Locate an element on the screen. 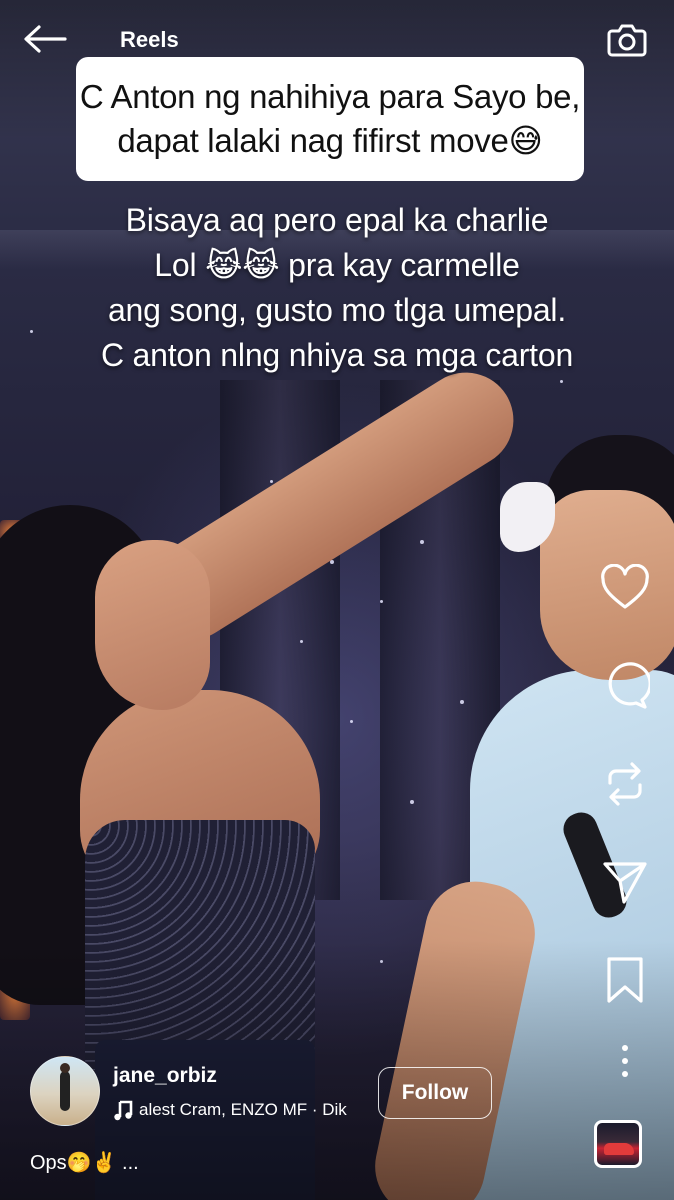  arrow-left-icon is located at coordinates (45, 39).